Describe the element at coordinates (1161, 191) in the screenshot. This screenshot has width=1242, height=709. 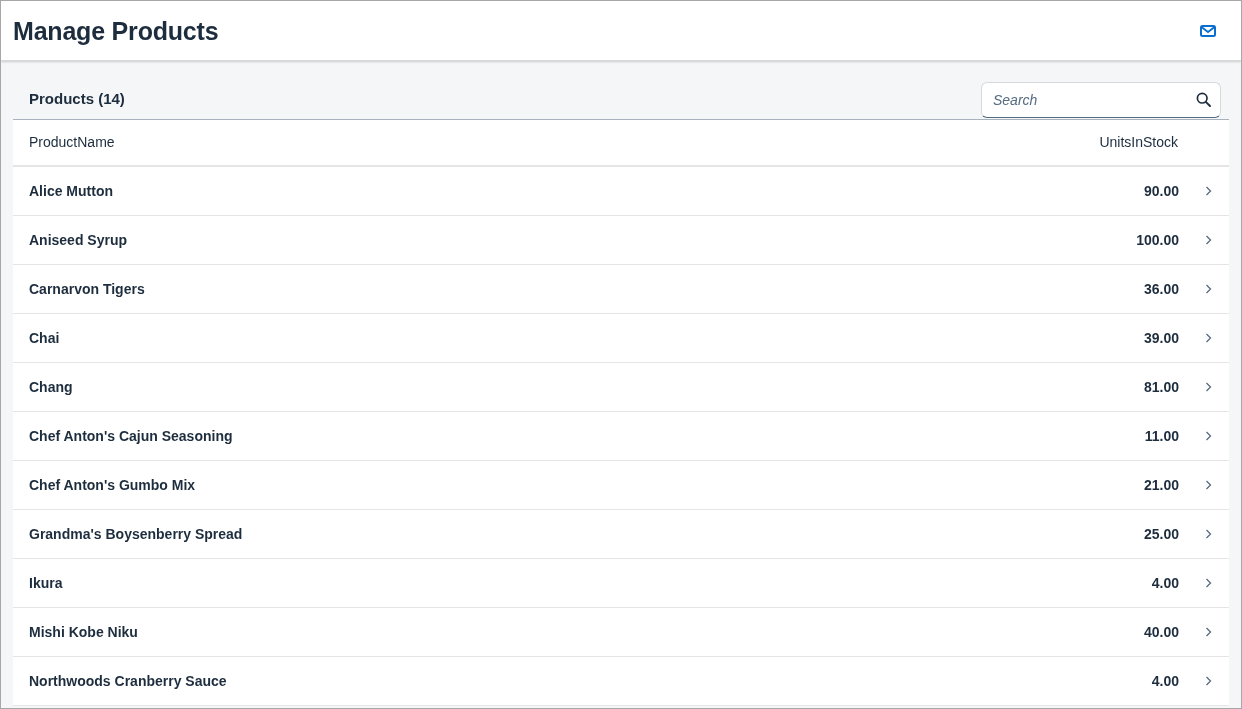
I see `units-in-stock-cell-text: 90.00` at that location.